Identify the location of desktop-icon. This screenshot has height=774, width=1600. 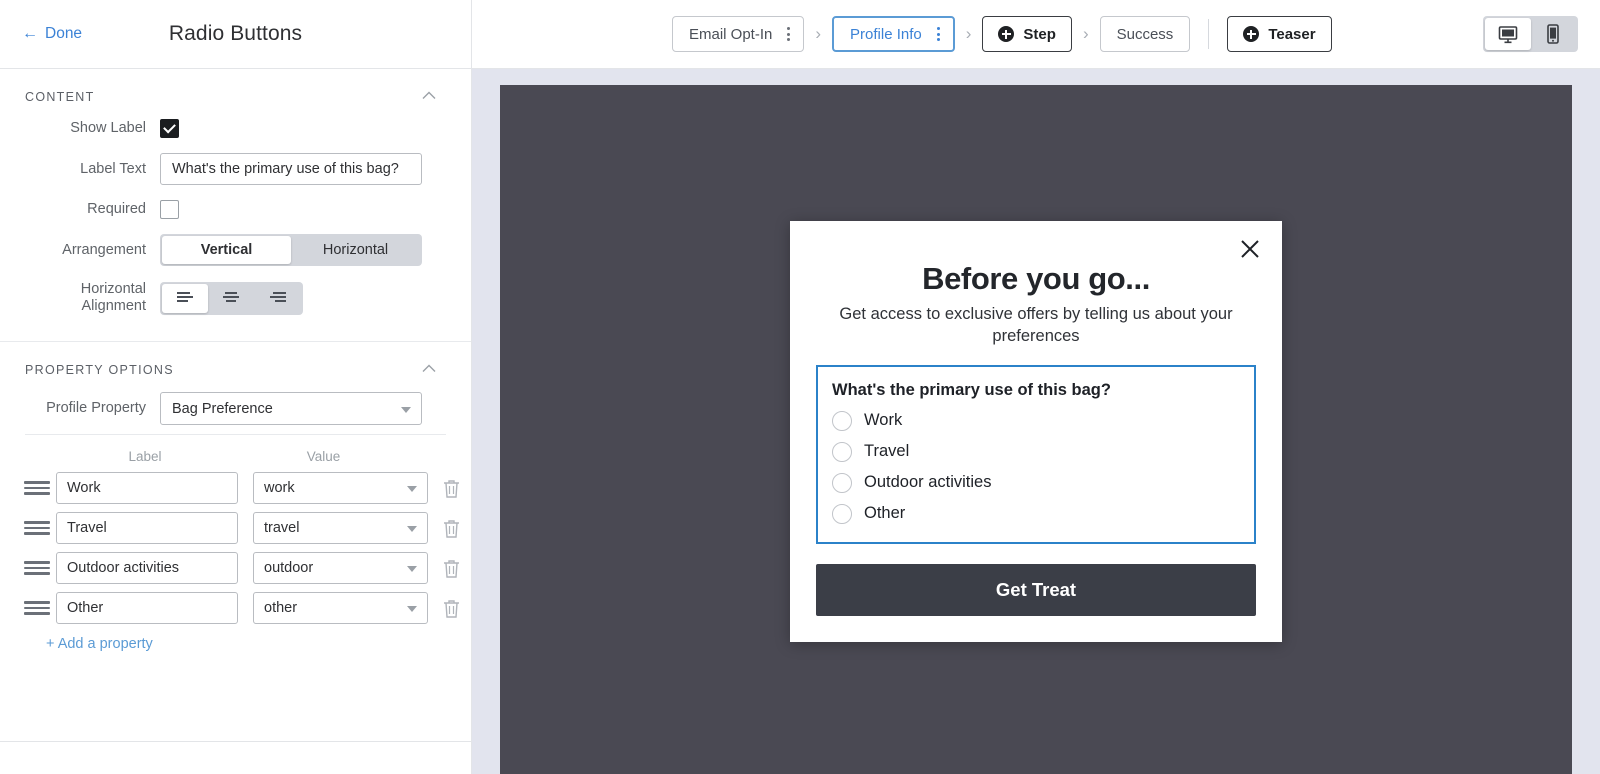
(1508, 34).